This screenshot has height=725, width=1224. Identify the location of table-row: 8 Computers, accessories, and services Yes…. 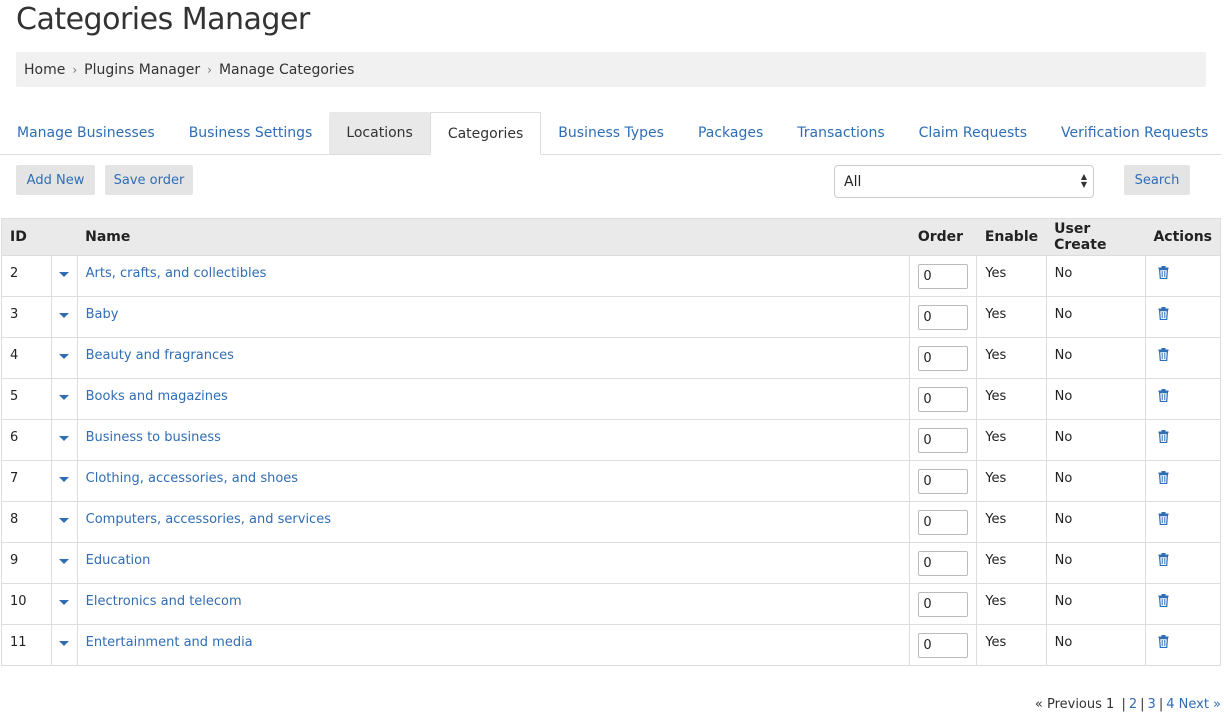
(611, 522).